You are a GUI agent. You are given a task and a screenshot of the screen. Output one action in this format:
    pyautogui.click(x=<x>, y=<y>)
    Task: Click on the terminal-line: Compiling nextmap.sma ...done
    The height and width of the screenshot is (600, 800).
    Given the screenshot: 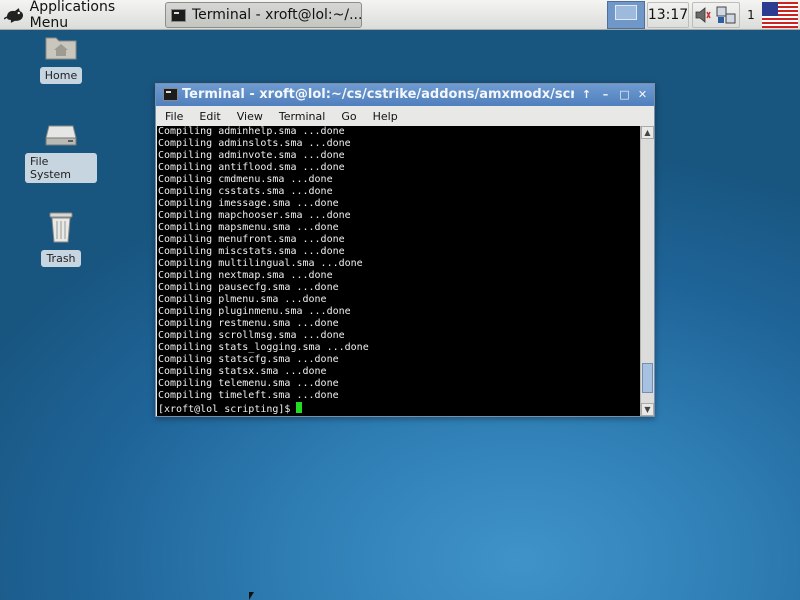 What is the action you would take?
    pyautogui.click(x=245, y=275)
    